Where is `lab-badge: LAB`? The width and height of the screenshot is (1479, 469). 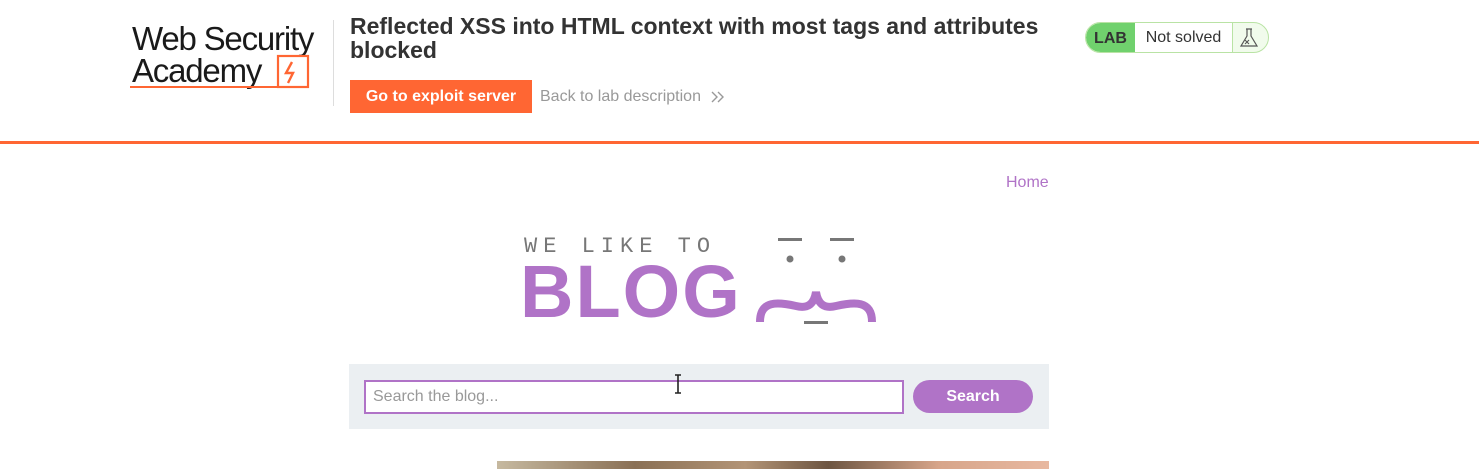 lab-badge: LAB is located at coordinates (1110, 37).